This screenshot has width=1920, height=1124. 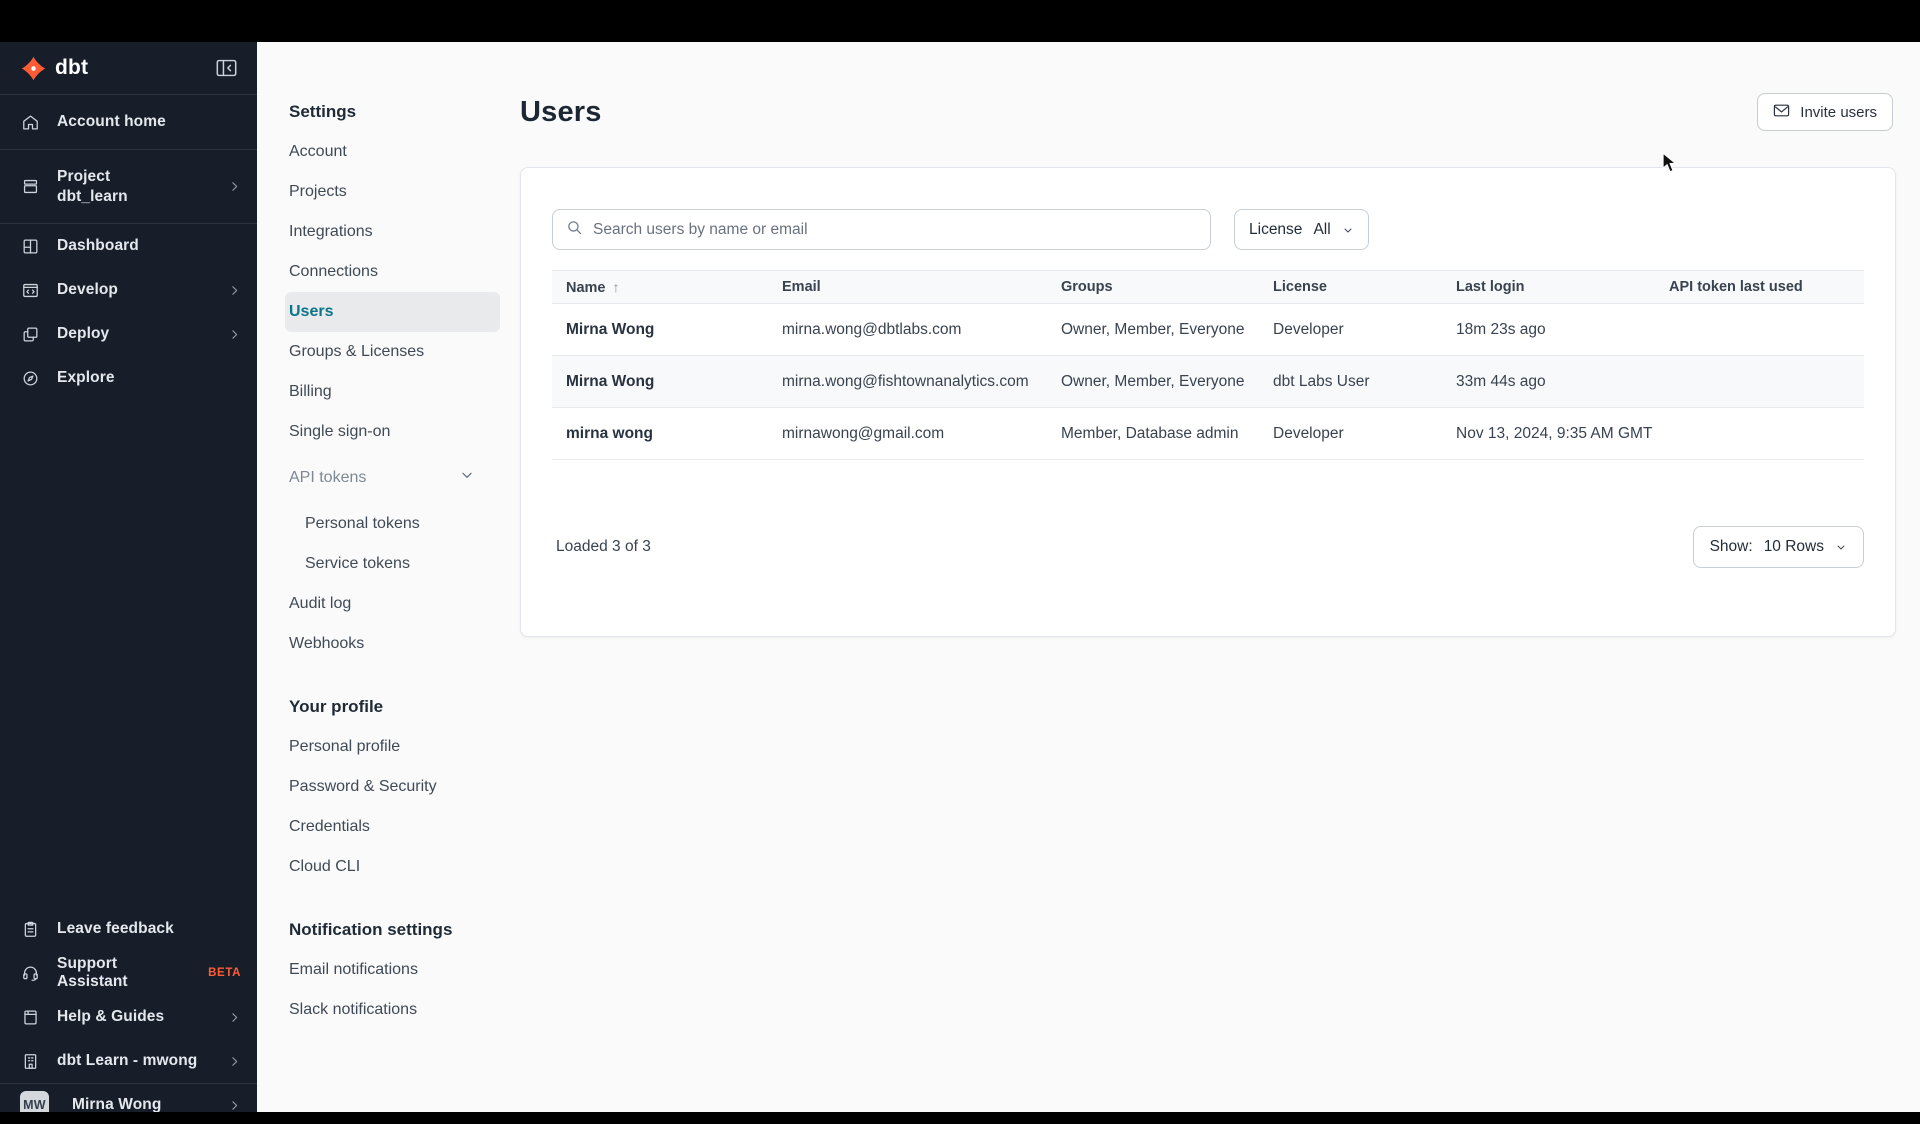 I want to click on status-loaded-count: Loaded 3 of 3, so click(x=603, y=546).